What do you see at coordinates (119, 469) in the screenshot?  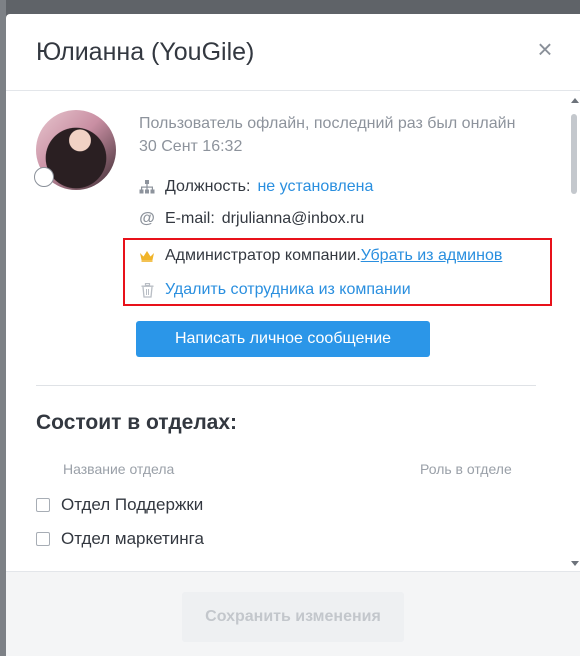 I see `column-header-department-name: Название отдела` at bounding box center [119, 469].